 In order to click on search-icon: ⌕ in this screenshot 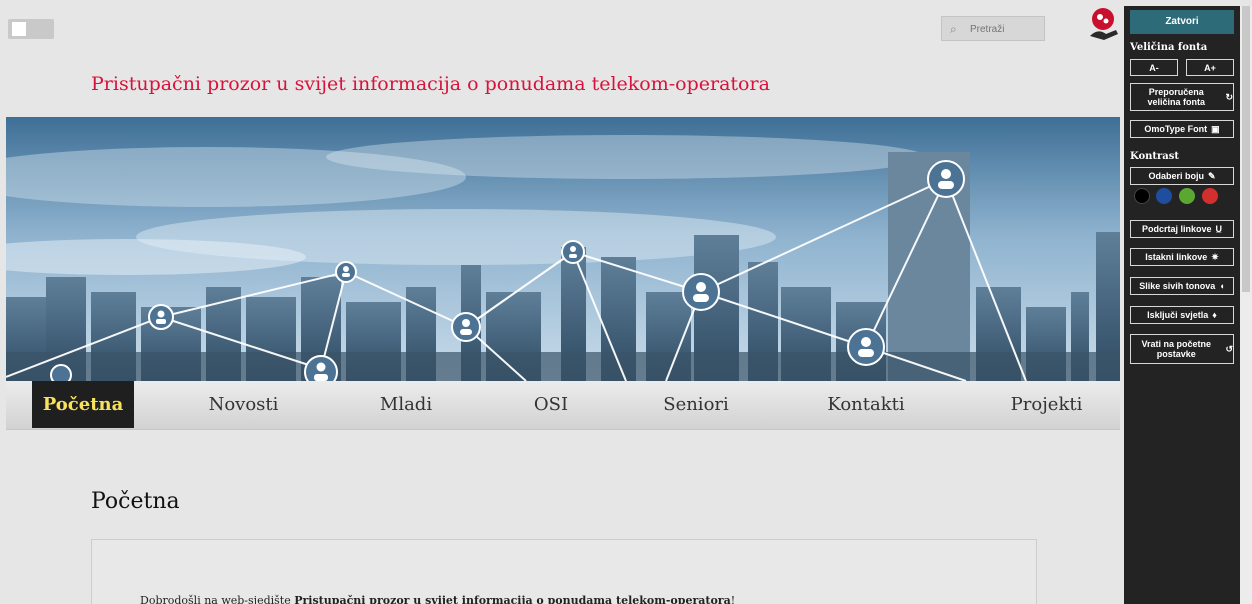, I will do `click(953, 29)`.